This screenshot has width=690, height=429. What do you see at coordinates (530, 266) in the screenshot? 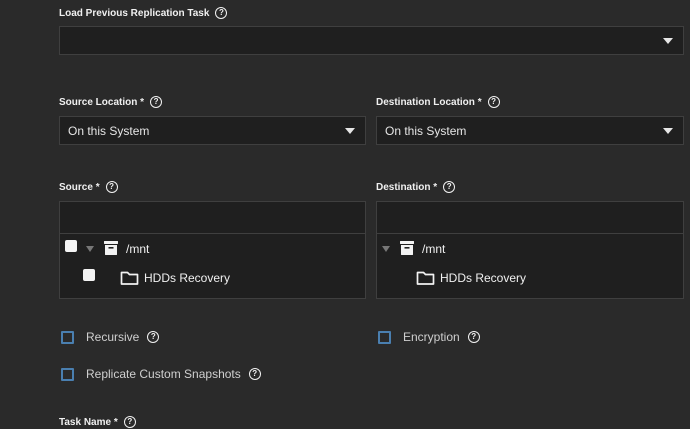
I see `destination-tree: /mnt HDDs Recovery` at bounding box center [530, 266].